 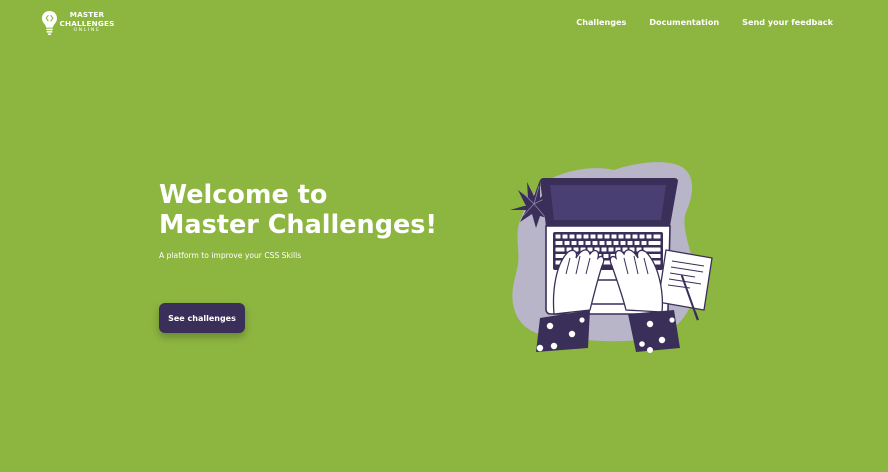 I want to click on see-challenges-button: See challenges, so click(x=202, y=318).